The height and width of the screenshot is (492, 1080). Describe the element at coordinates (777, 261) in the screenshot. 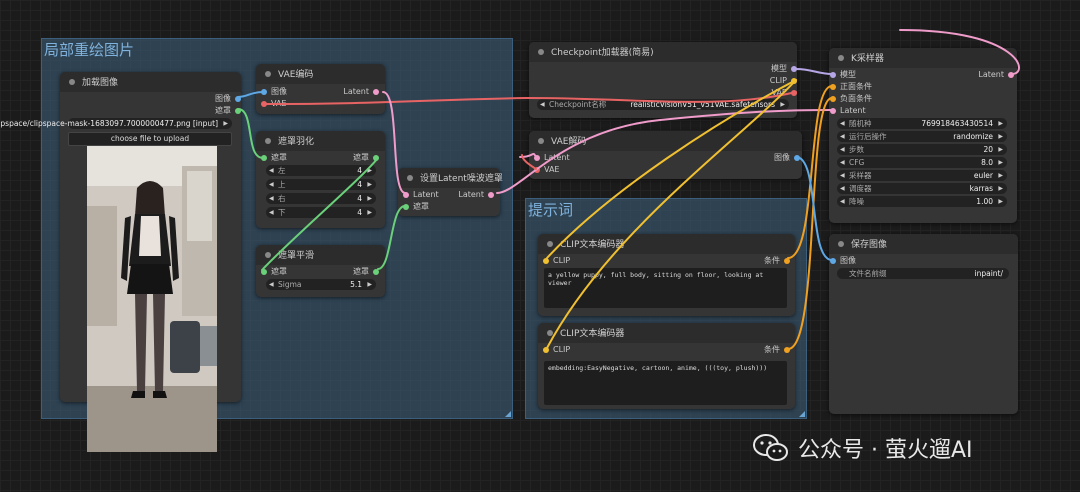

I see `output-conditioning: 条件` at that location.